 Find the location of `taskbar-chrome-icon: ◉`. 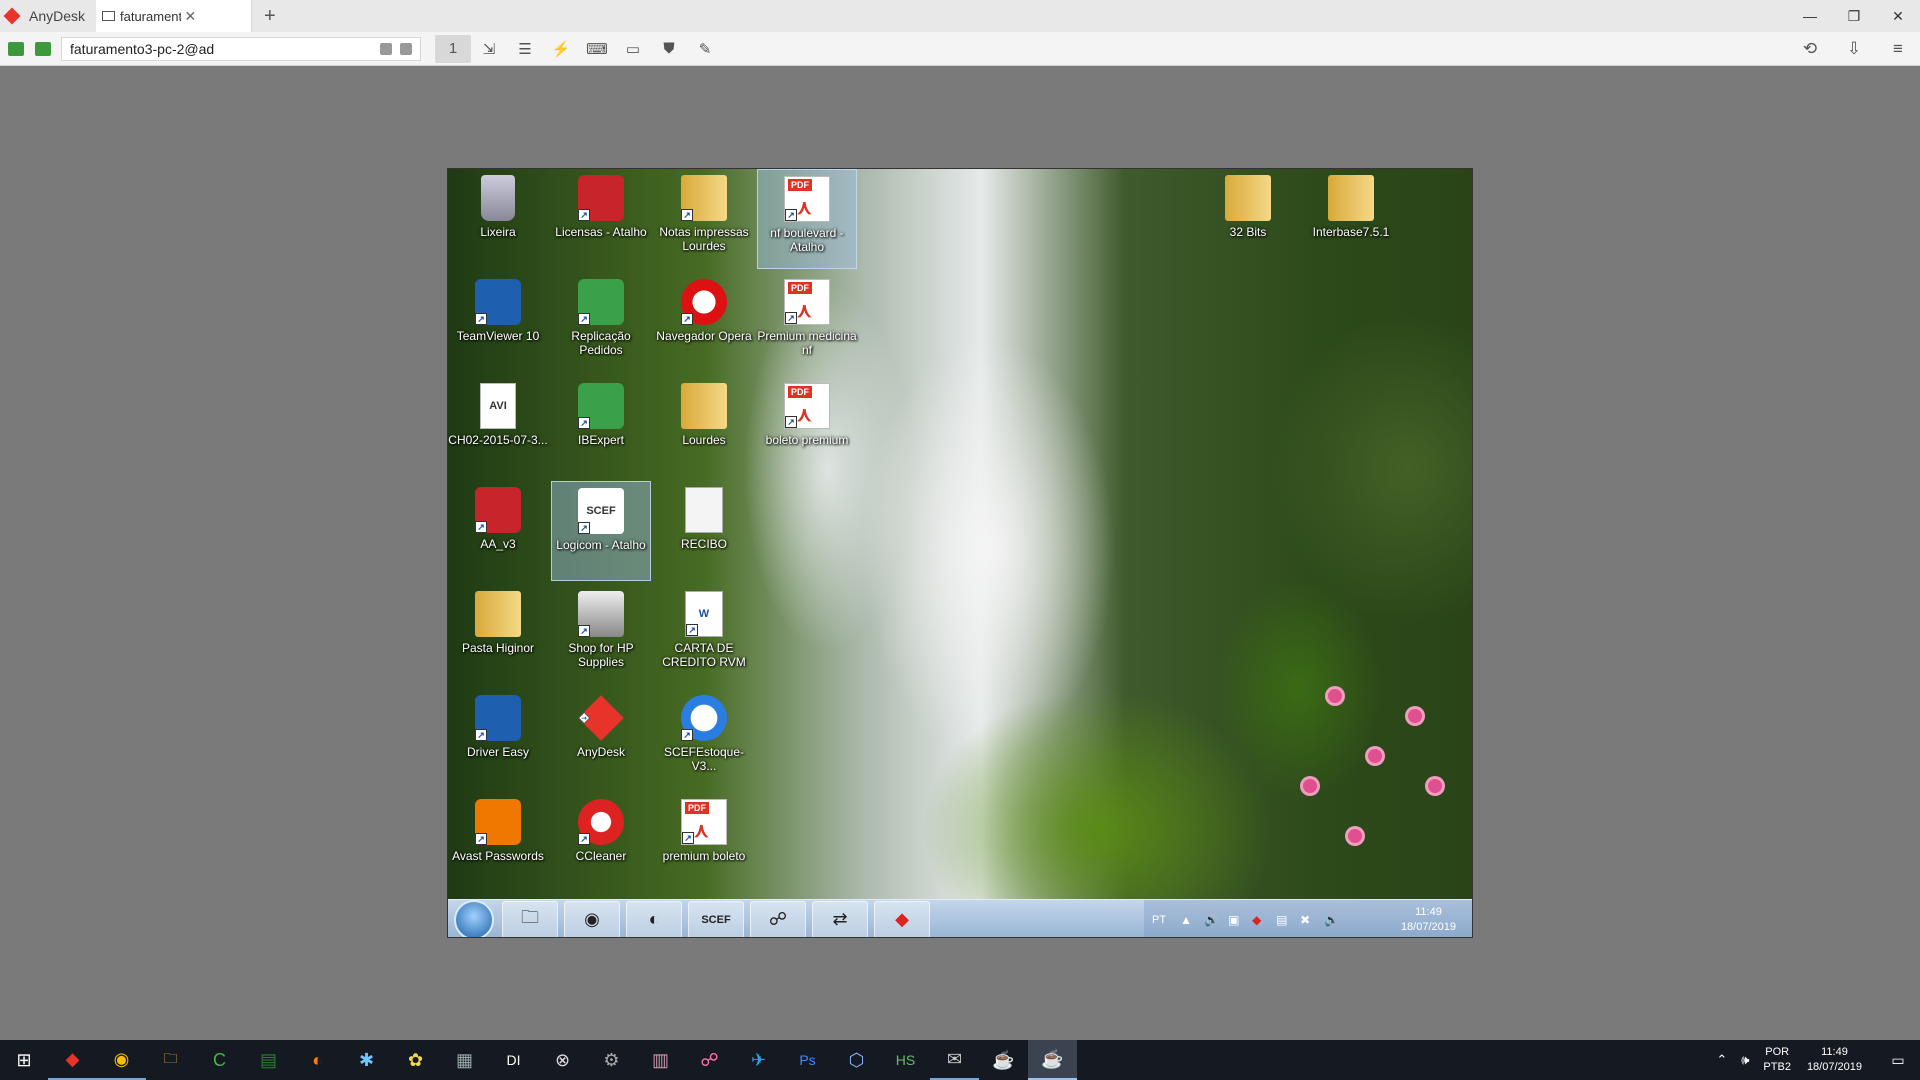

taskbar-chrome-icon: ◉ is located at coordinates (121, 1060).